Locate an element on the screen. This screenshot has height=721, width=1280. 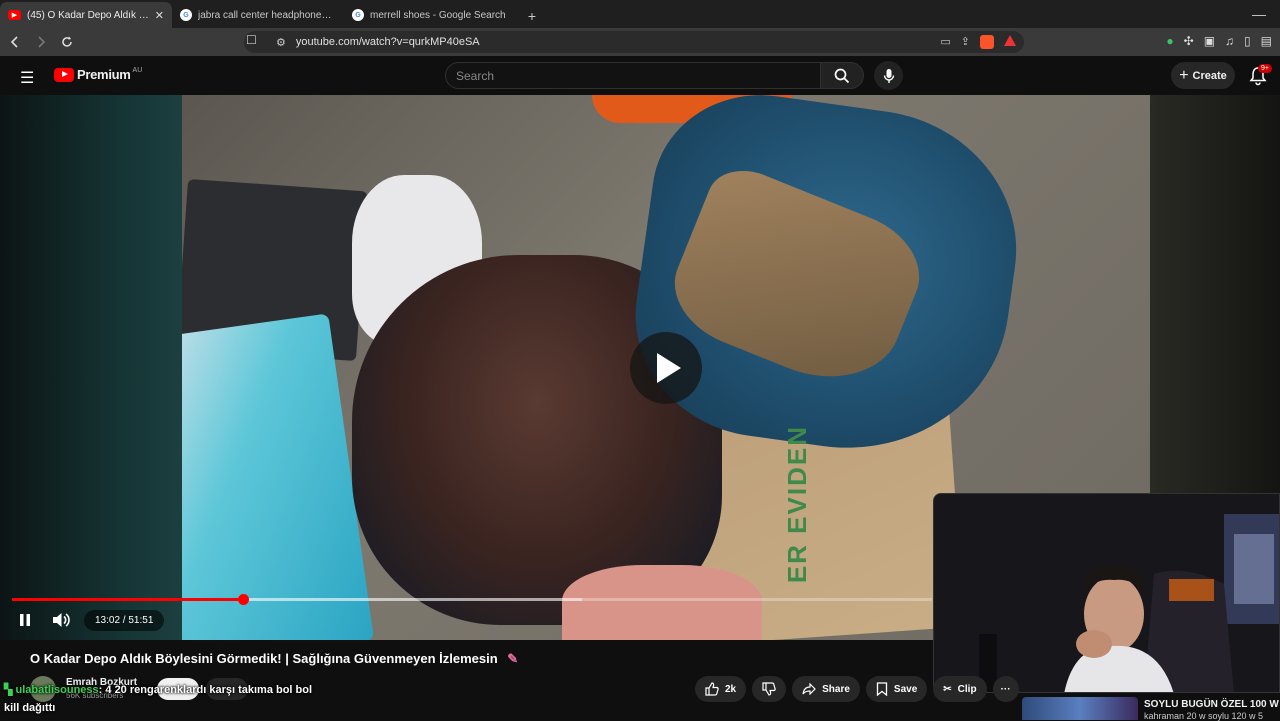
back-arrow-icon is located at coordinates (14, 42).